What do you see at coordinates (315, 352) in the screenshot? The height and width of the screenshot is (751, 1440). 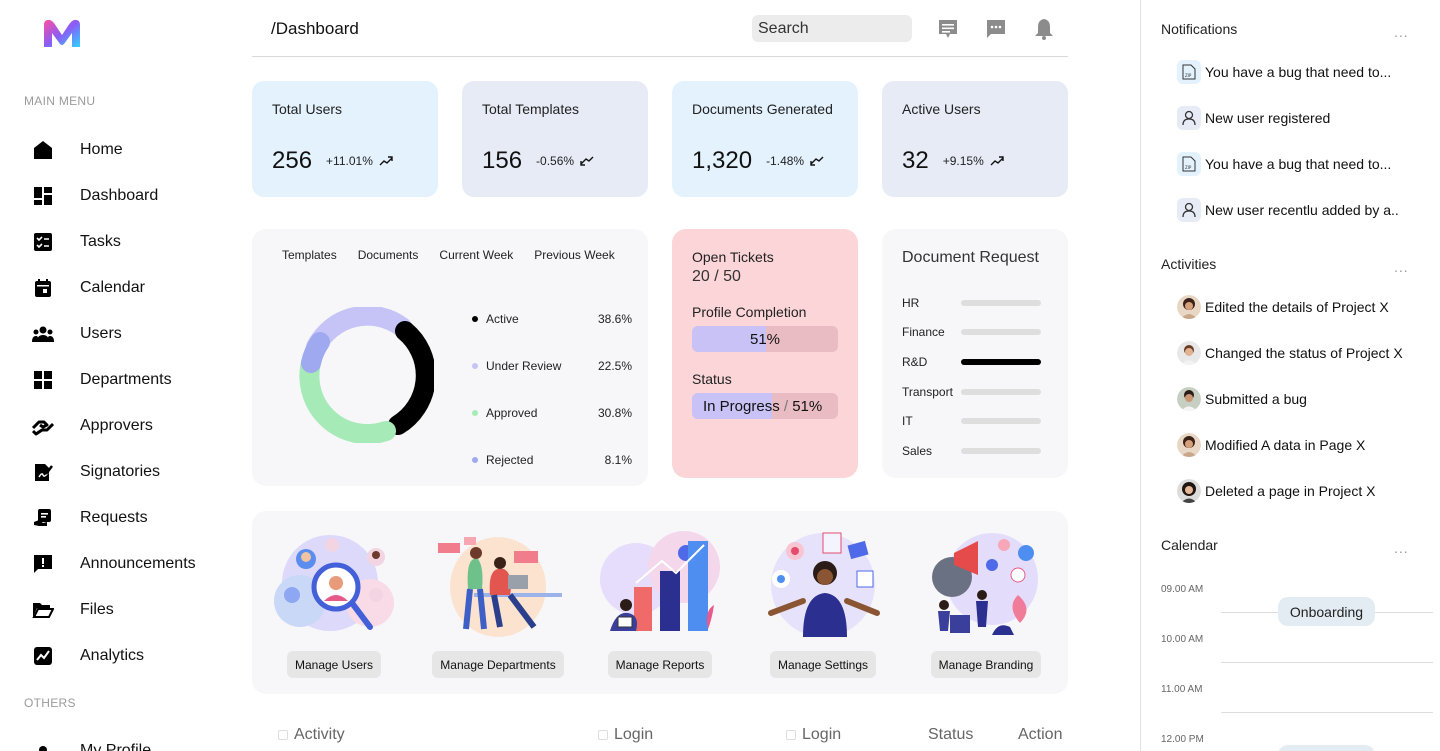 I see `donut-segment-rejected` at bounding box center [315, 352].